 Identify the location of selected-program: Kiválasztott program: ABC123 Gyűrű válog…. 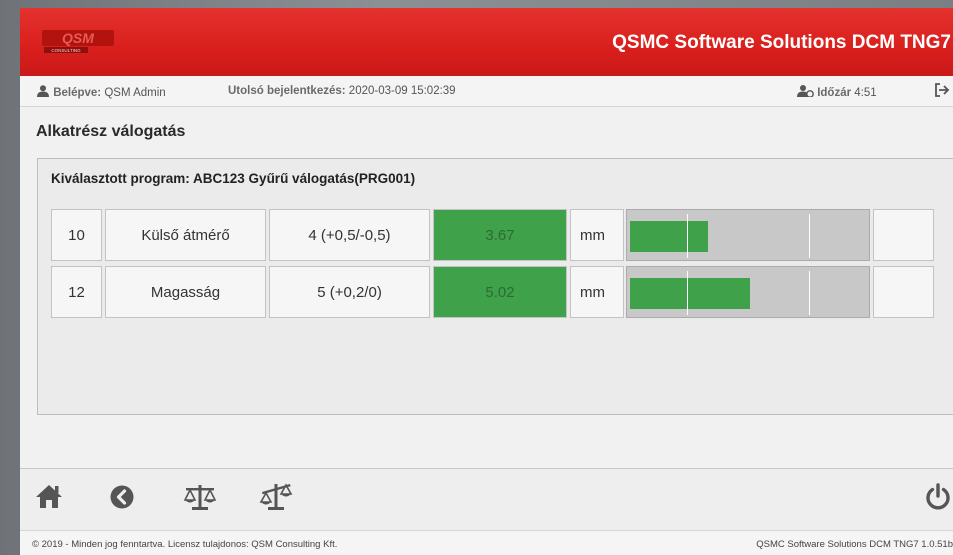
(233, 178).